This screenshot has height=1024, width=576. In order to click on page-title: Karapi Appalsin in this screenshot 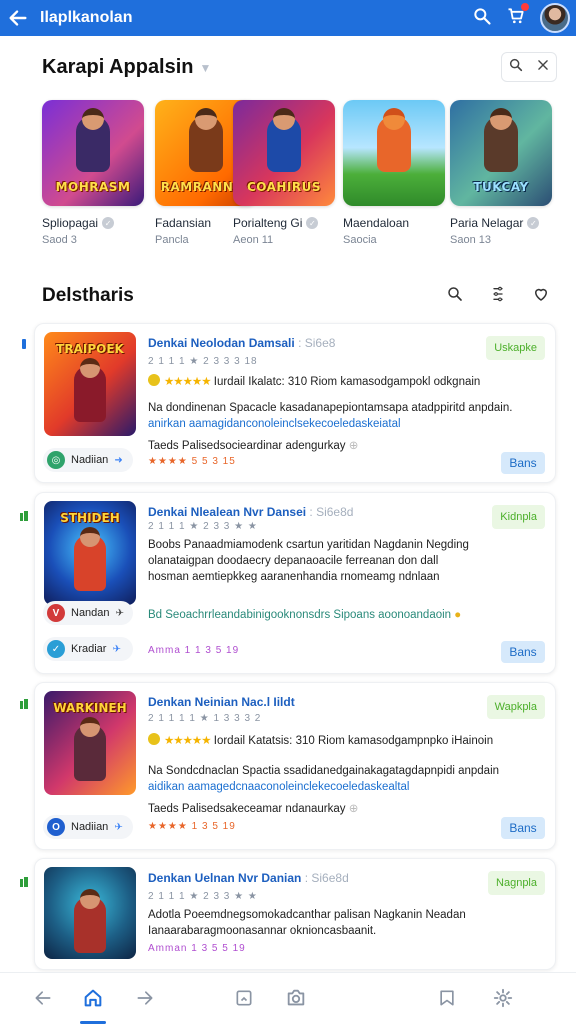, I will do `click(118, 66)`.